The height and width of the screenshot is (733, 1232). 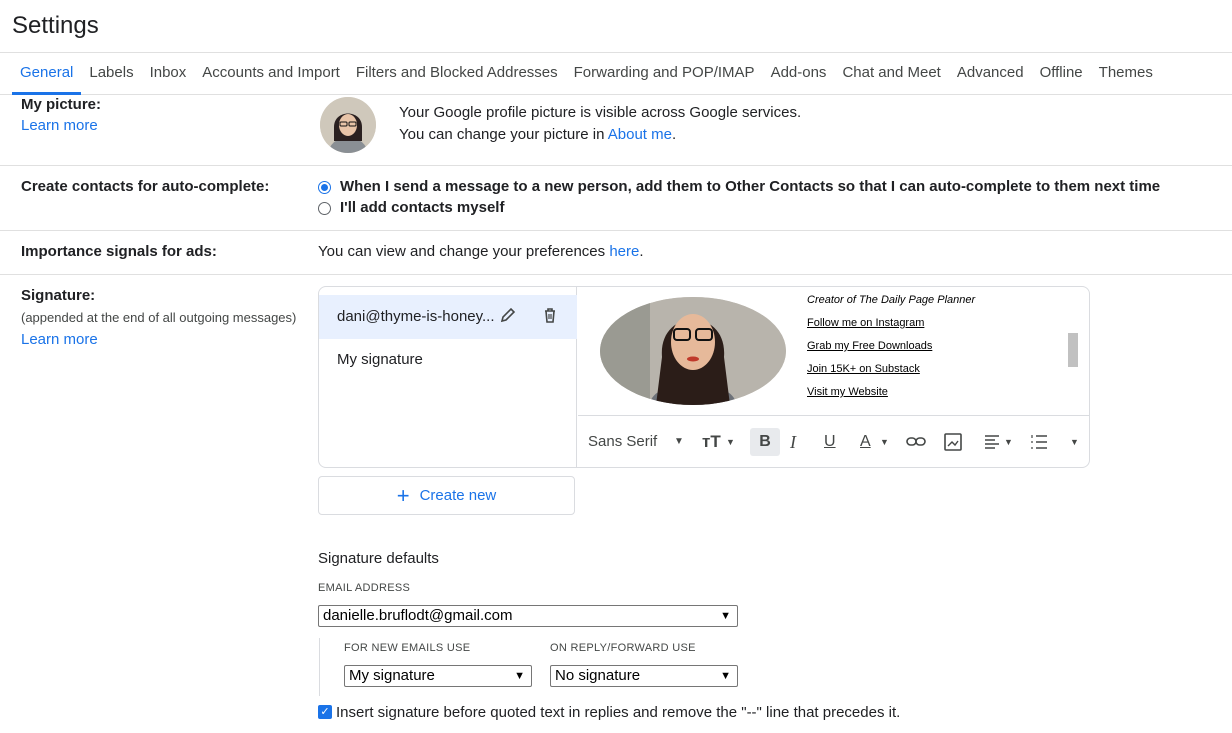 I want to click on create-new-label: Create new, so click(x=458, y=495).